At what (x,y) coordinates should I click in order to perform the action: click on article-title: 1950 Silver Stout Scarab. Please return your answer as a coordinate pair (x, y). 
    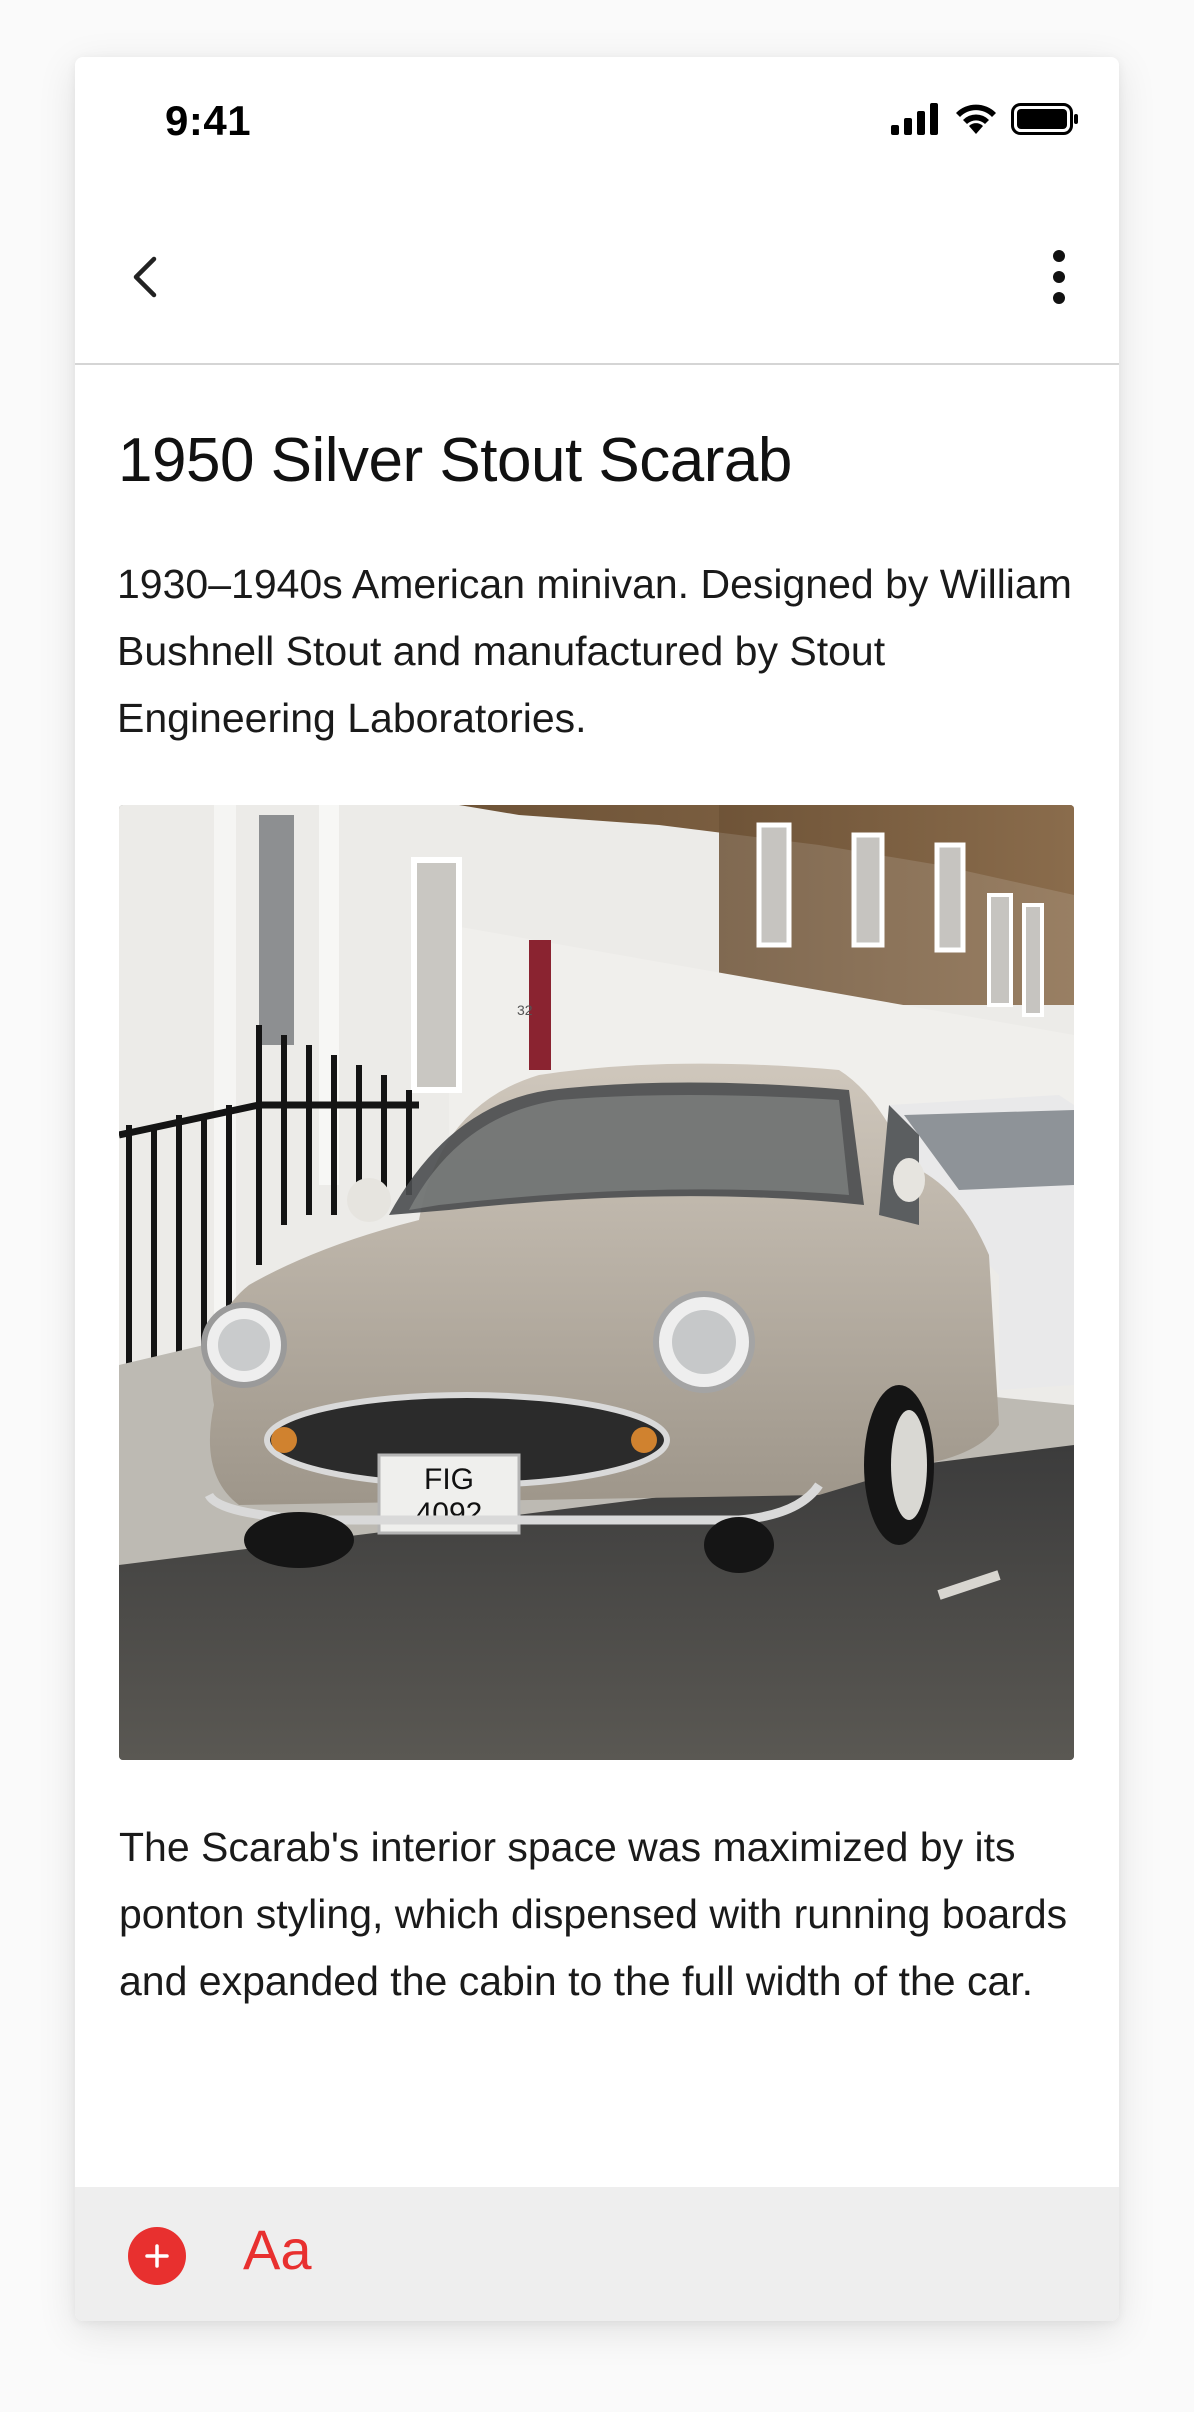
    Looking at the image, I should click on (455, 460).